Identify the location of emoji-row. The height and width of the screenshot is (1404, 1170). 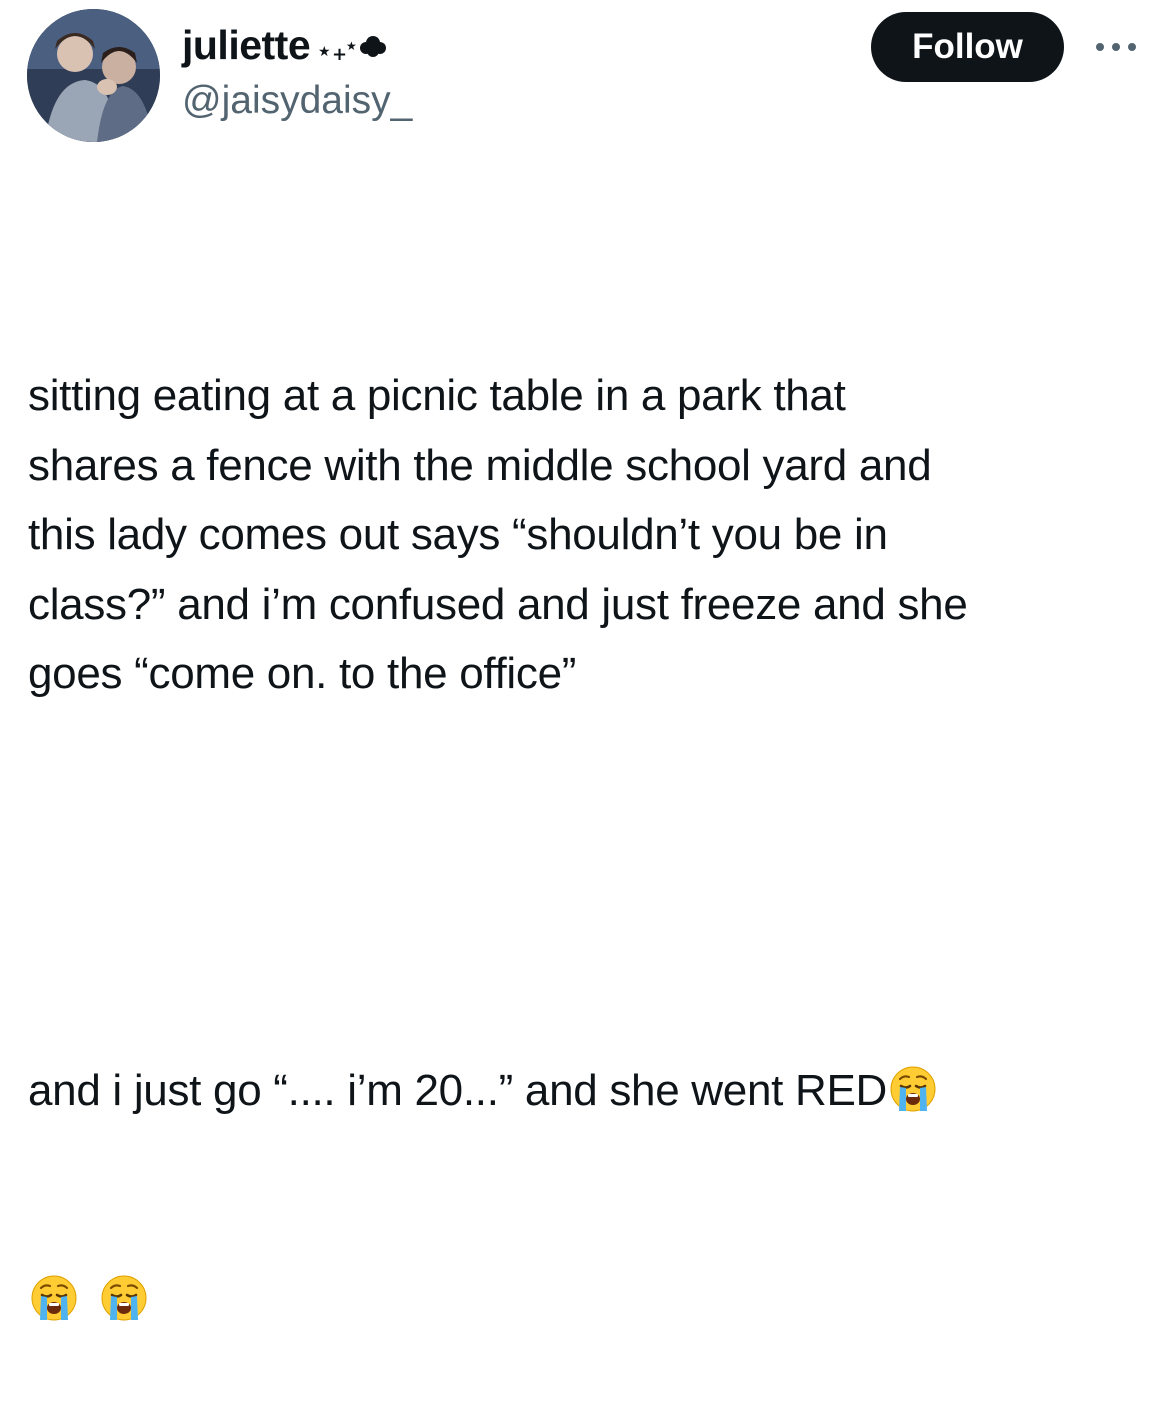
(591, 1300).